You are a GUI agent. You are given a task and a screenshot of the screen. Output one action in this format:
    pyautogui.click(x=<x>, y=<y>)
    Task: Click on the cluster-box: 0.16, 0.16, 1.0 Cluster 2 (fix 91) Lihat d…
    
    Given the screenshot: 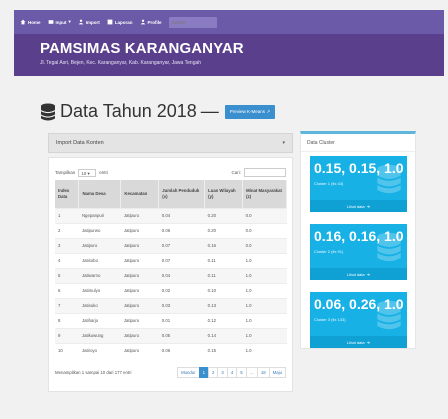 What is the action you would take?
    pyautogui.click(x=358, y=252)
    